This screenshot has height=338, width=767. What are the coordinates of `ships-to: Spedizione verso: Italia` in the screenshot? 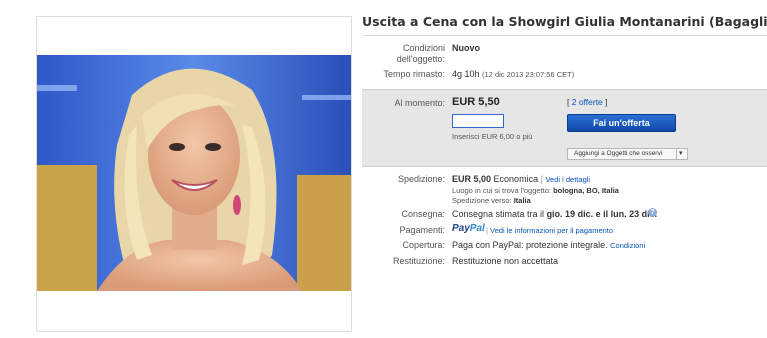 It's located at (491, 200).